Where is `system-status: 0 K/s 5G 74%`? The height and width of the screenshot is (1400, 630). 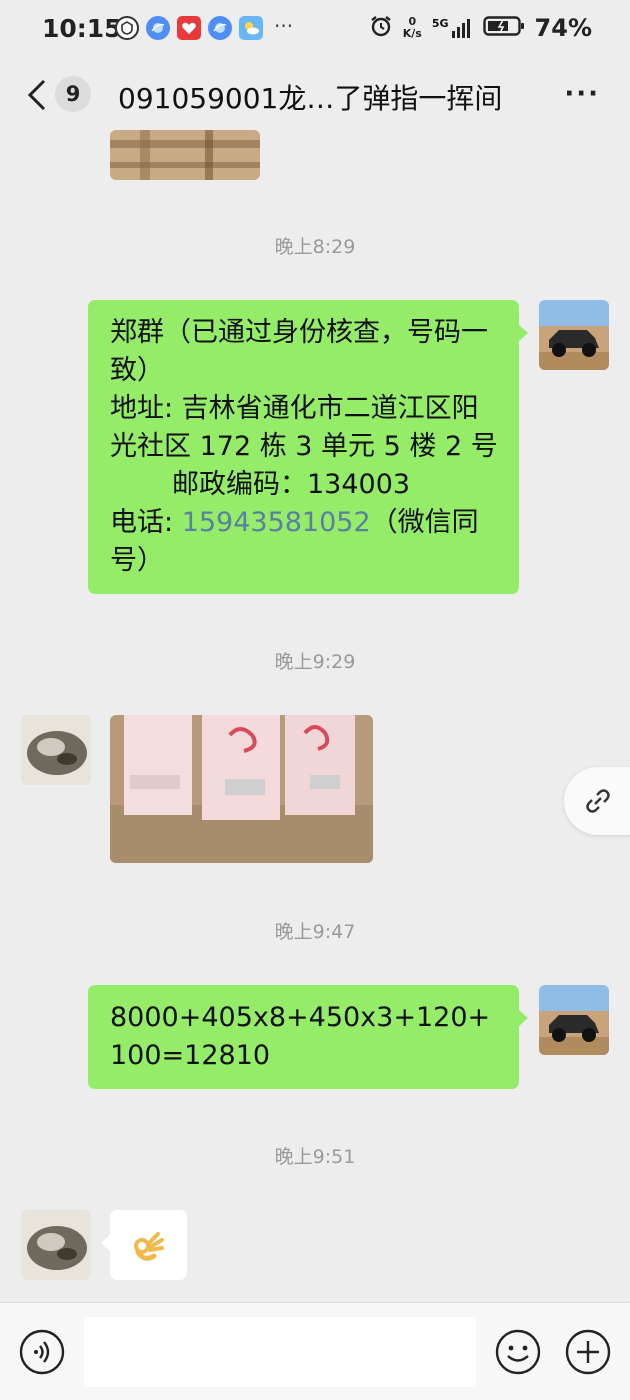
system-status: 0 K/s 5G 74% is located at coordinates (480, 28).